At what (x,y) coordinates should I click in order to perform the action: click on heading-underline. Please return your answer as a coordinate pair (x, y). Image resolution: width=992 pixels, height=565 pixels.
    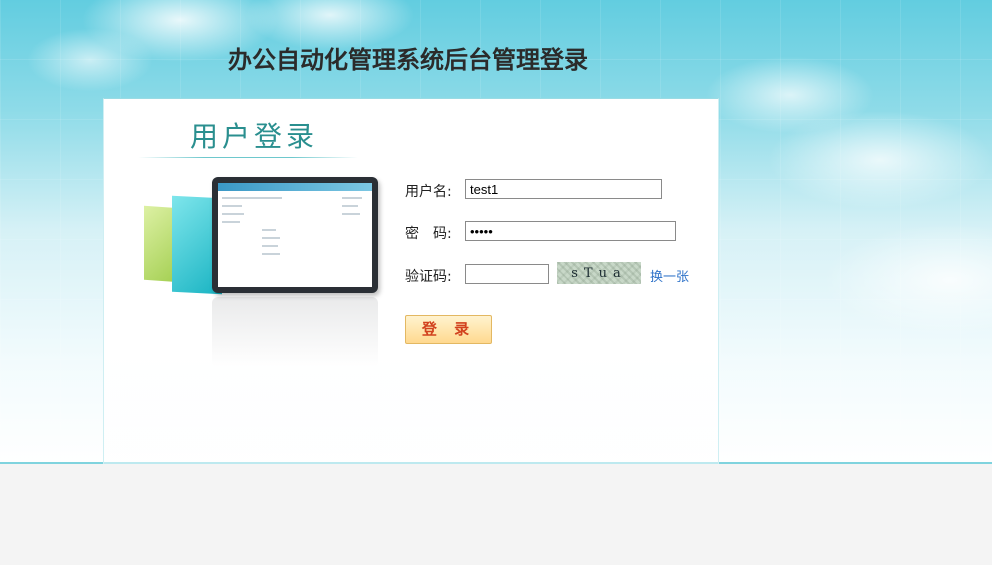
    Looking at the image, I should click on (248, 157).